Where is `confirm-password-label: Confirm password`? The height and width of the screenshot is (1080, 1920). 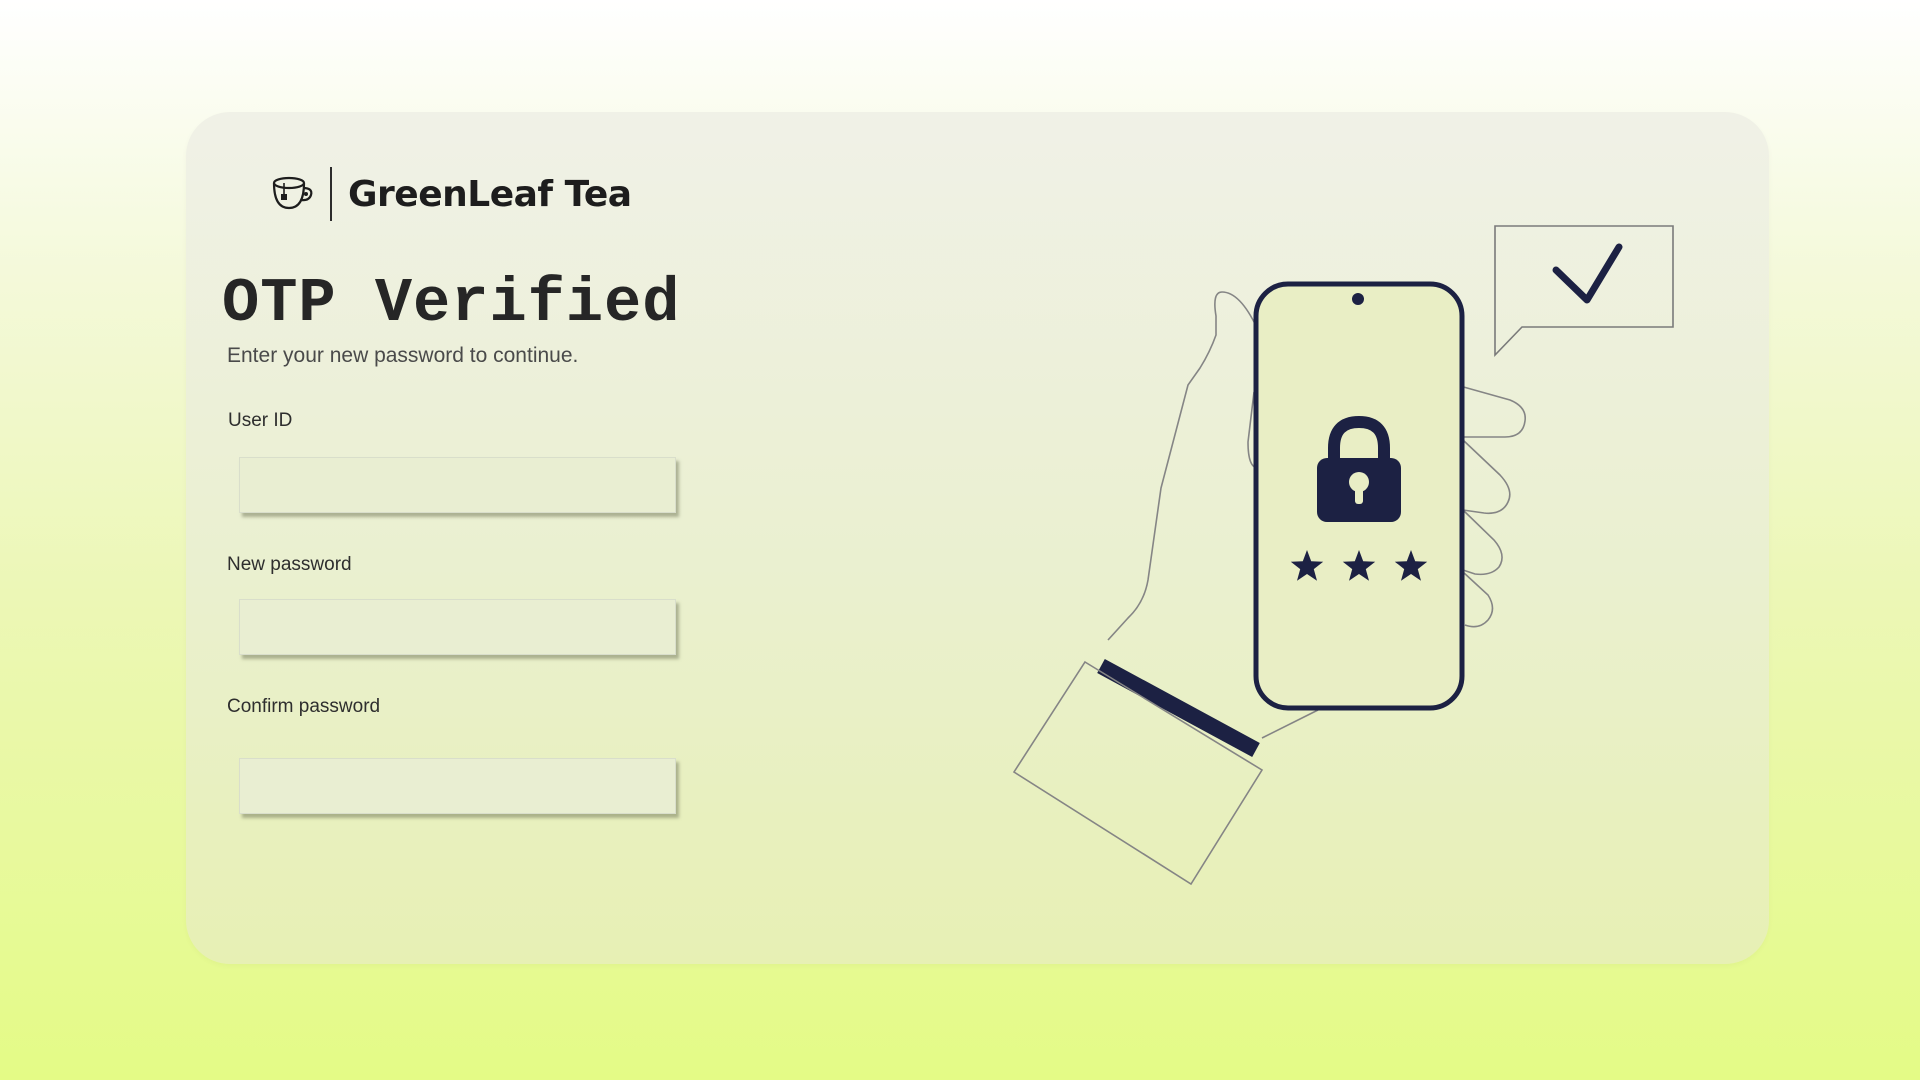 confirm-password-label: Confirm password is located at coordinates (304, 706).